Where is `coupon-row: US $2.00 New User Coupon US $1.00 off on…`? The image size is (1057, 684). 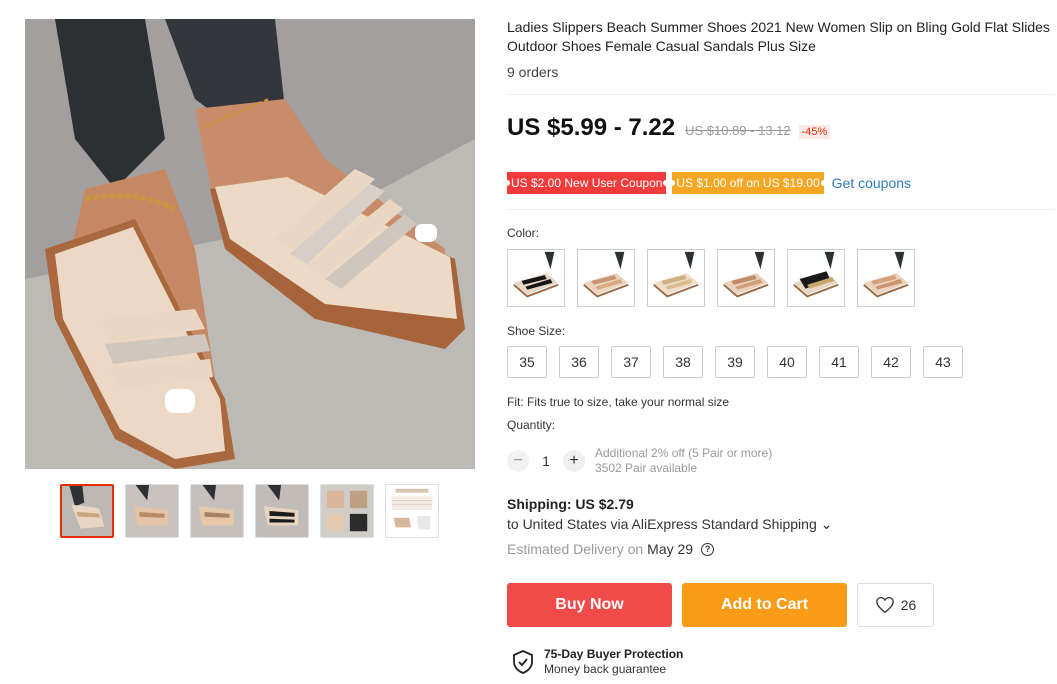
coupon-row: US $2.00 New User Coupon US $1.00 off on… is located at coordinates (707, 183).